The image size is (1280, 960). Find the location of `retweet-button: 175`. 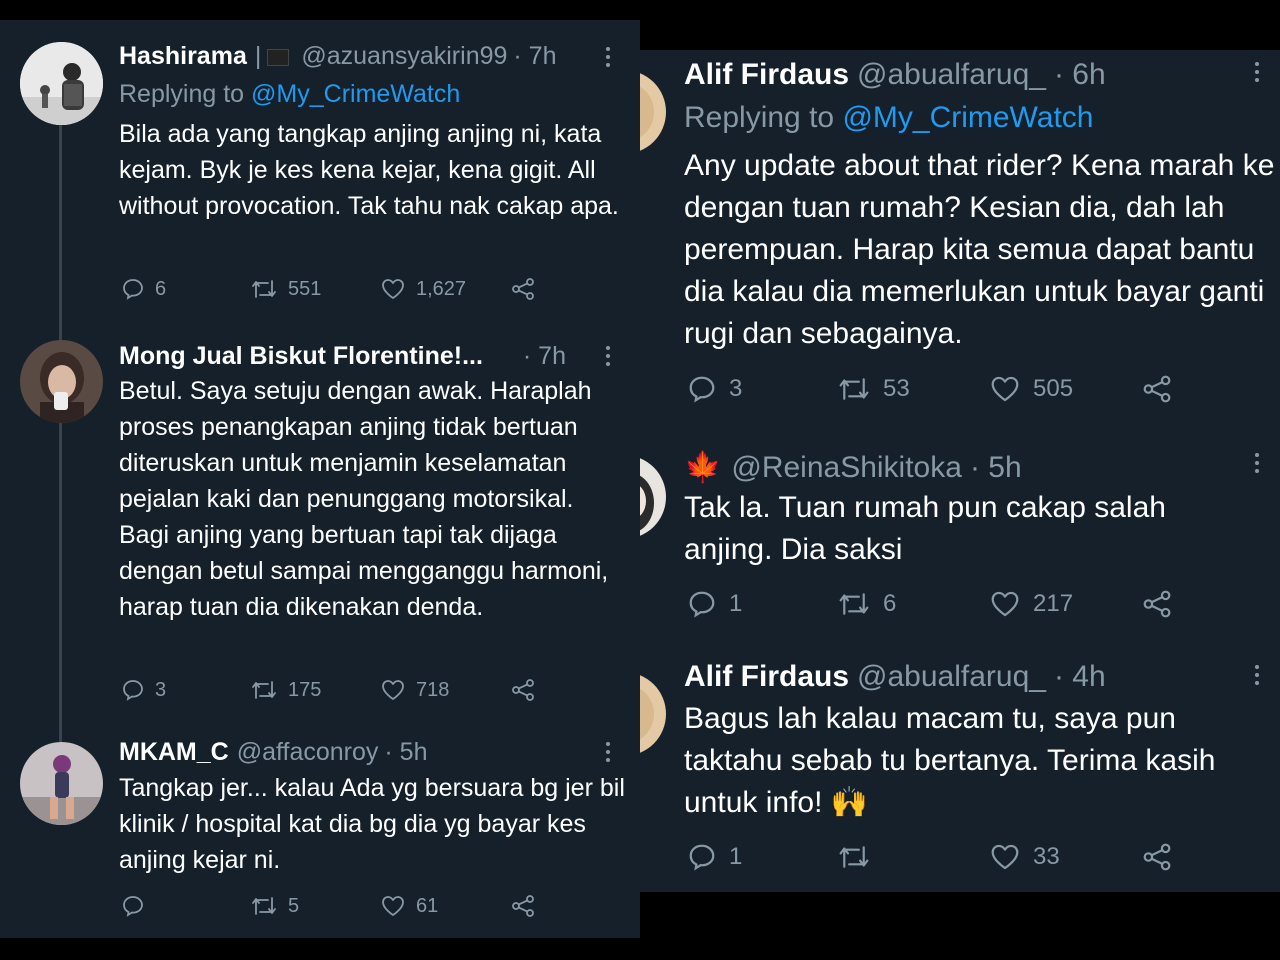

retweet-button: 175 is located at coordinates (315, 690).